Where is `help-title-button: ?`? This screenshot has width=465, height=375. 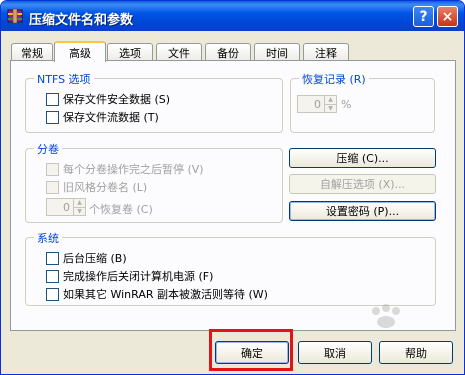 help-title-button: ? is located at coordinates (423, 16).